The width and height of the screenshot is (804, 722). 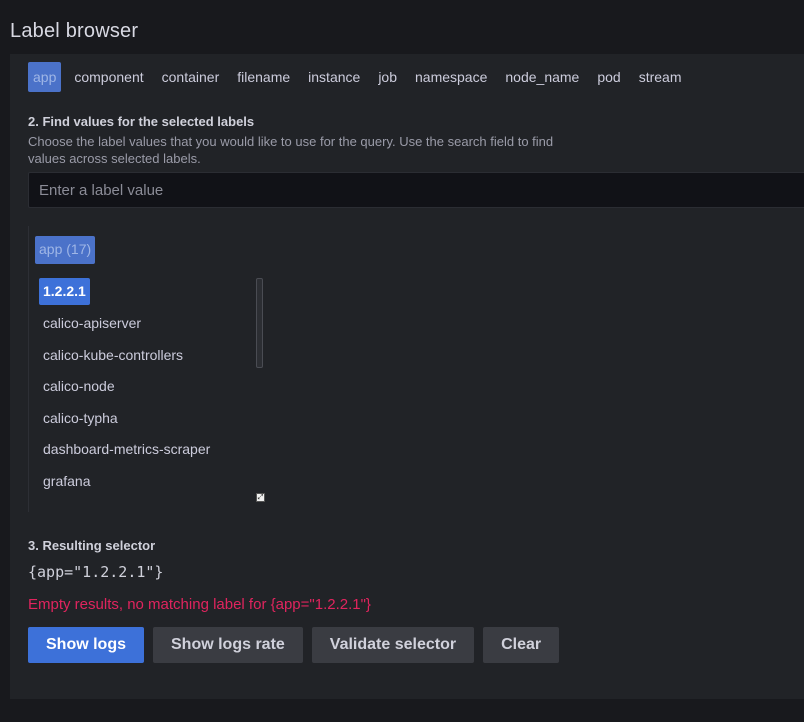 What do you see at coordinates (260, 497) in the screenshot?
I see `resize-handle-icon: ⤢` at bounding box center [260, 497].